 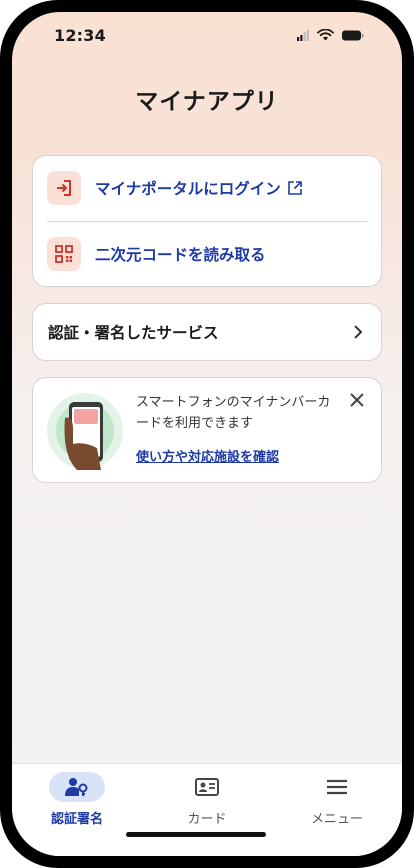 What do you see at coordinates (358, 332) in the screenshot?
I see `chevron-right-icon` at bounding box center [358, 332].